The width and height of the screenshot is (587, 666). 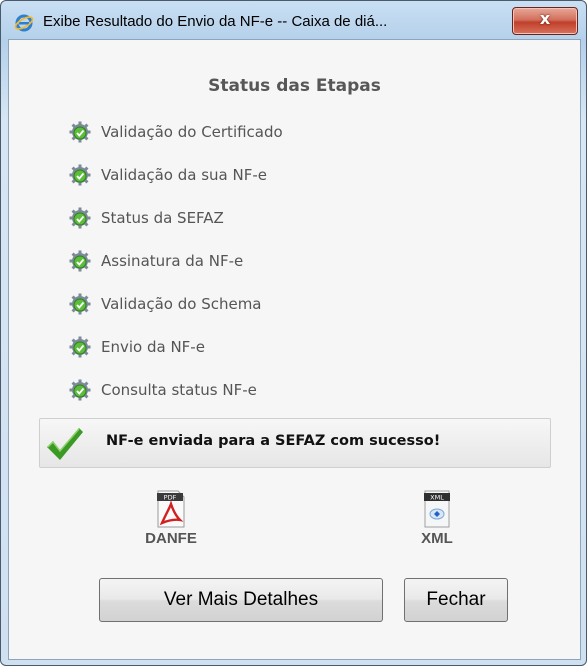 I want to click on success-message: NF-e enviada para a SEFAZ com sucesso!, so click(x=273, y=441).